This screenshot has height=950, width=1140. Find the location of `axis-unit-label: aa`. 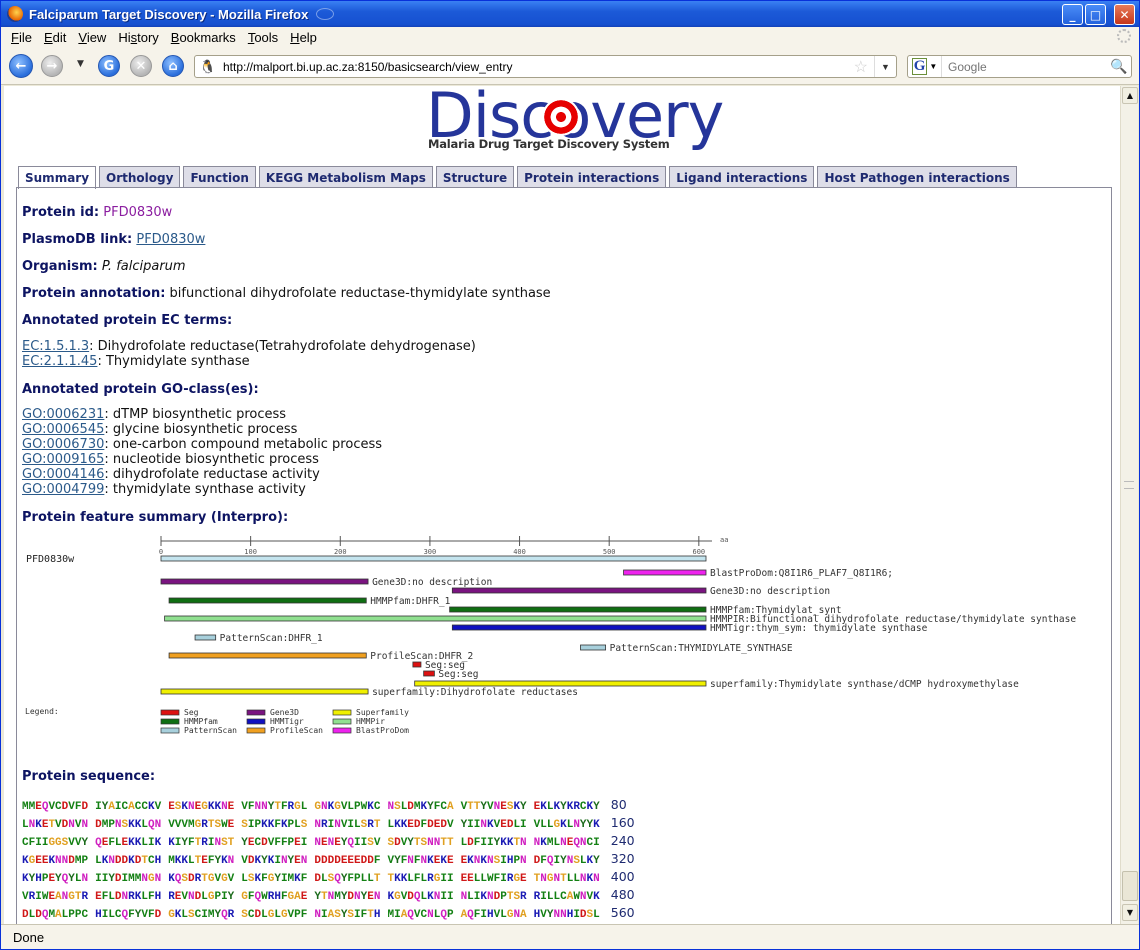

axis-unit-label: aa is located at coordinates (724, 540).